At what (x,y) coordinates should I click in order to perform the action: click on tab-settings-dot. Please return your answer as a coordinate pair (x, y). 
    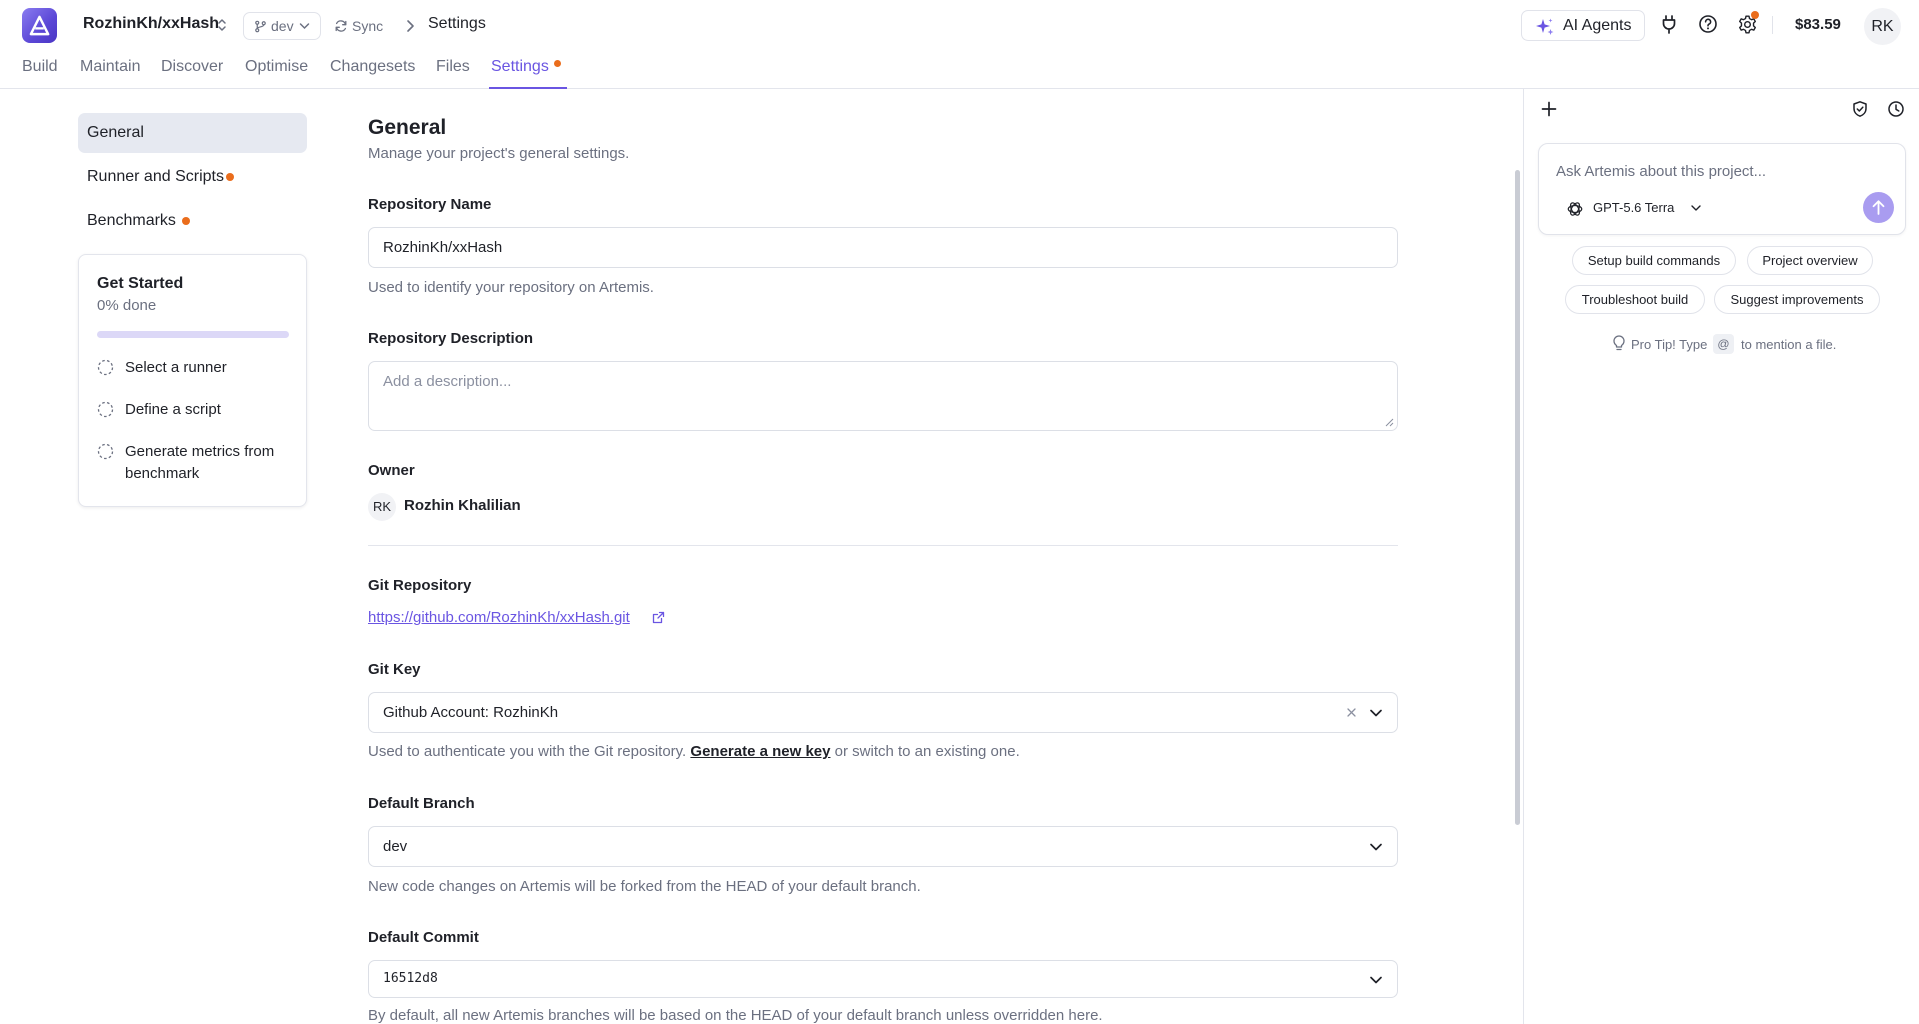
    Looking at the image, I should click on (557, 63).